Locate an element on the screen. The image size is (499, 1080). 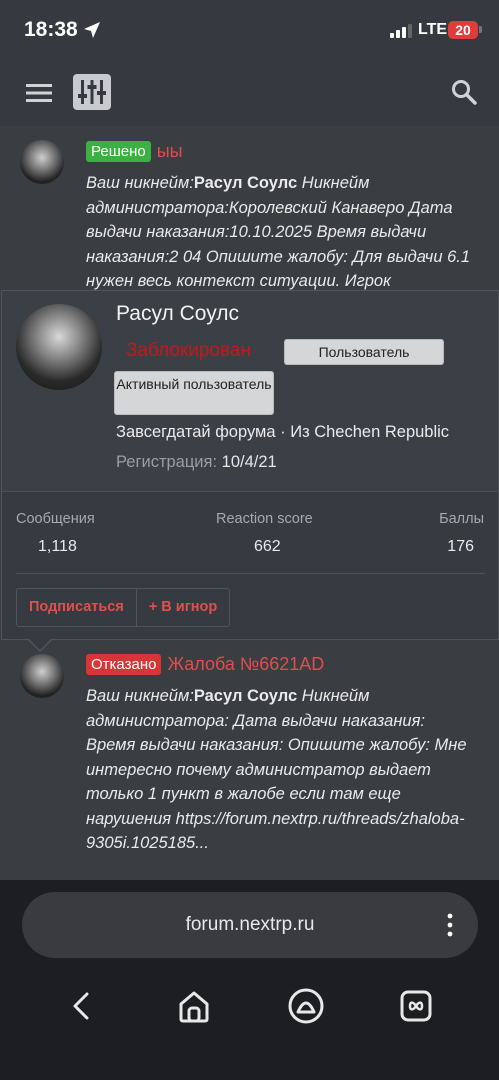
stat-points-label: Баллы is located at coordinates (461, 519).